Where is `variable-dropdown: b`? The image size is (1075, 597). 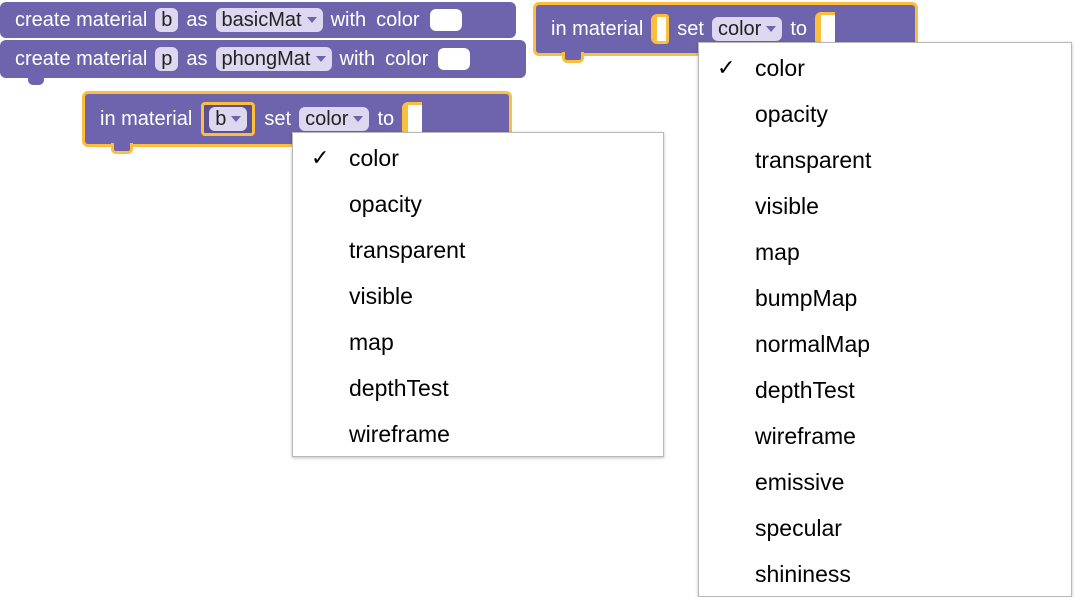
variable-dropdown: b is located at coordinates (228, 119).